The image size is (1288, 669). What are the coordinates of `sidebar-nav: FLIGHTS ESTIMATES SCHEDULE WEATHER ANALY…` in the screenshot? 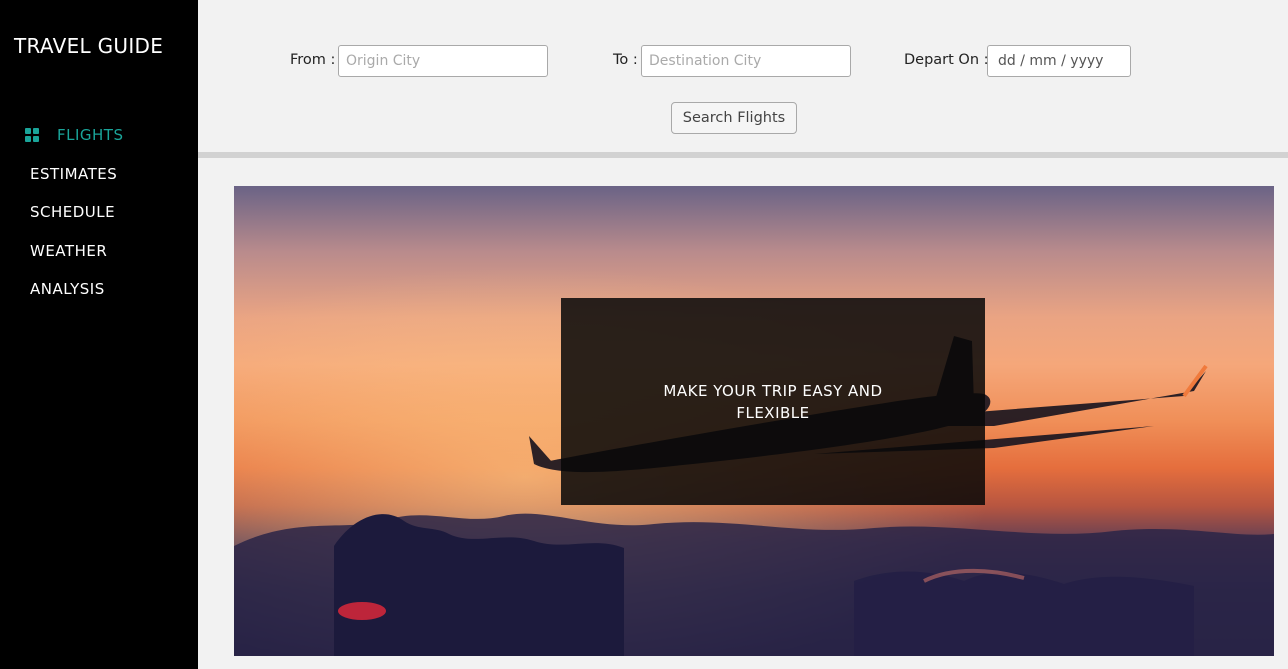 It's located at (99, 212).